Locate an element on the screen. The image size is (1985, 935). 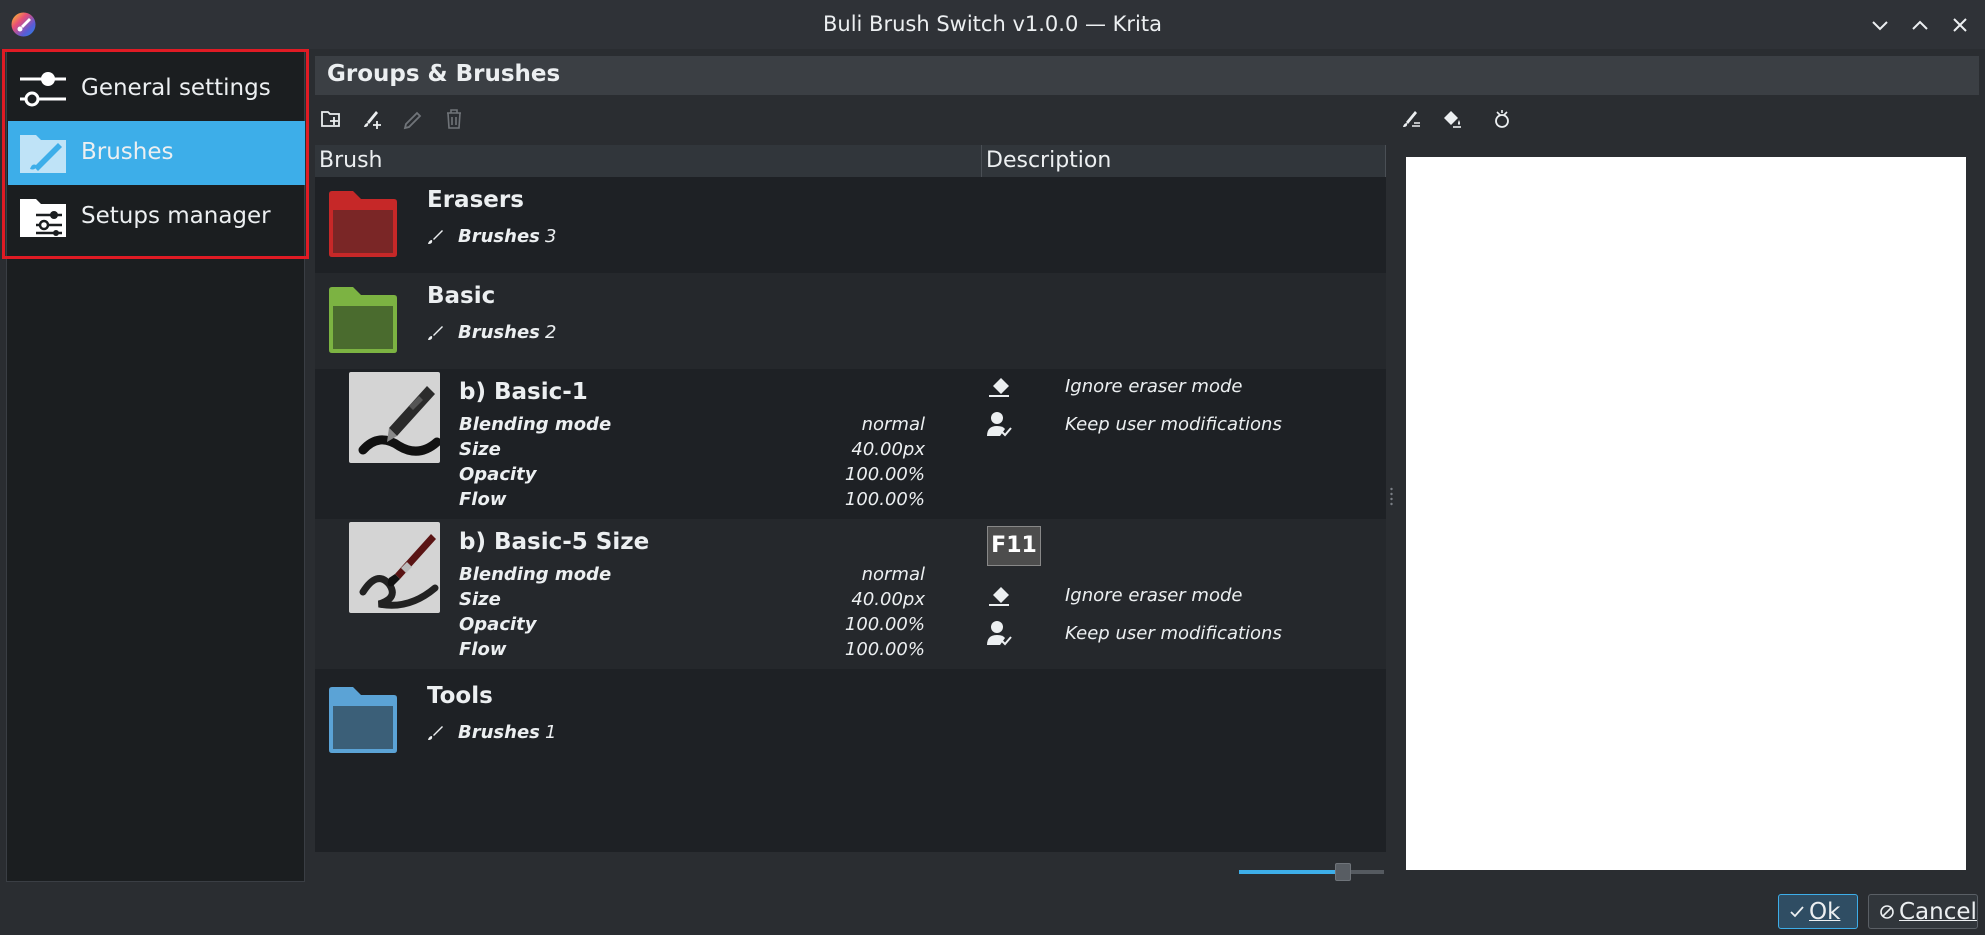
group-name: Tools is located at coordinates (460, 696).